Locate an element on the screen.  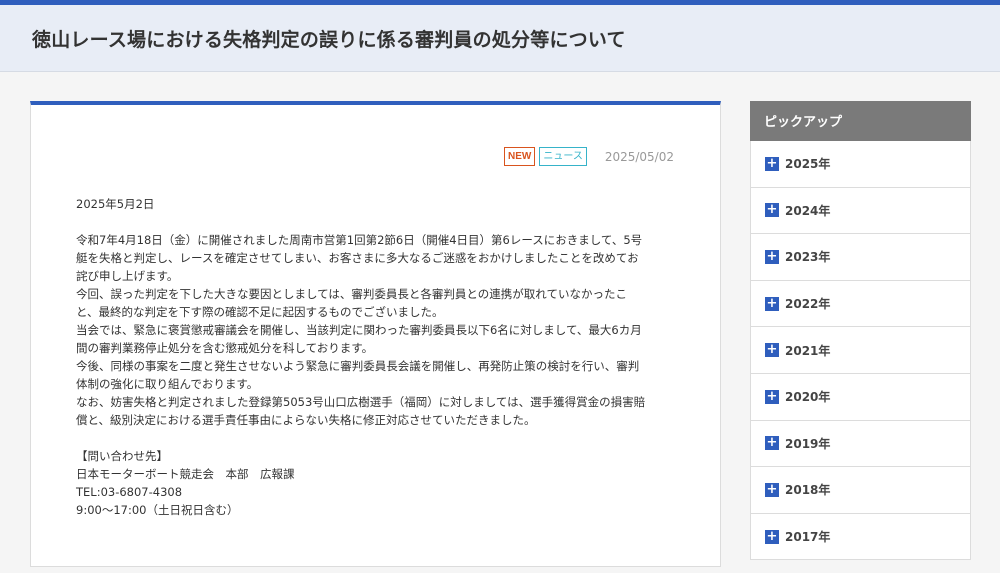
sidebar-year-2023: +2023年 is located at coordinates (860, 257).